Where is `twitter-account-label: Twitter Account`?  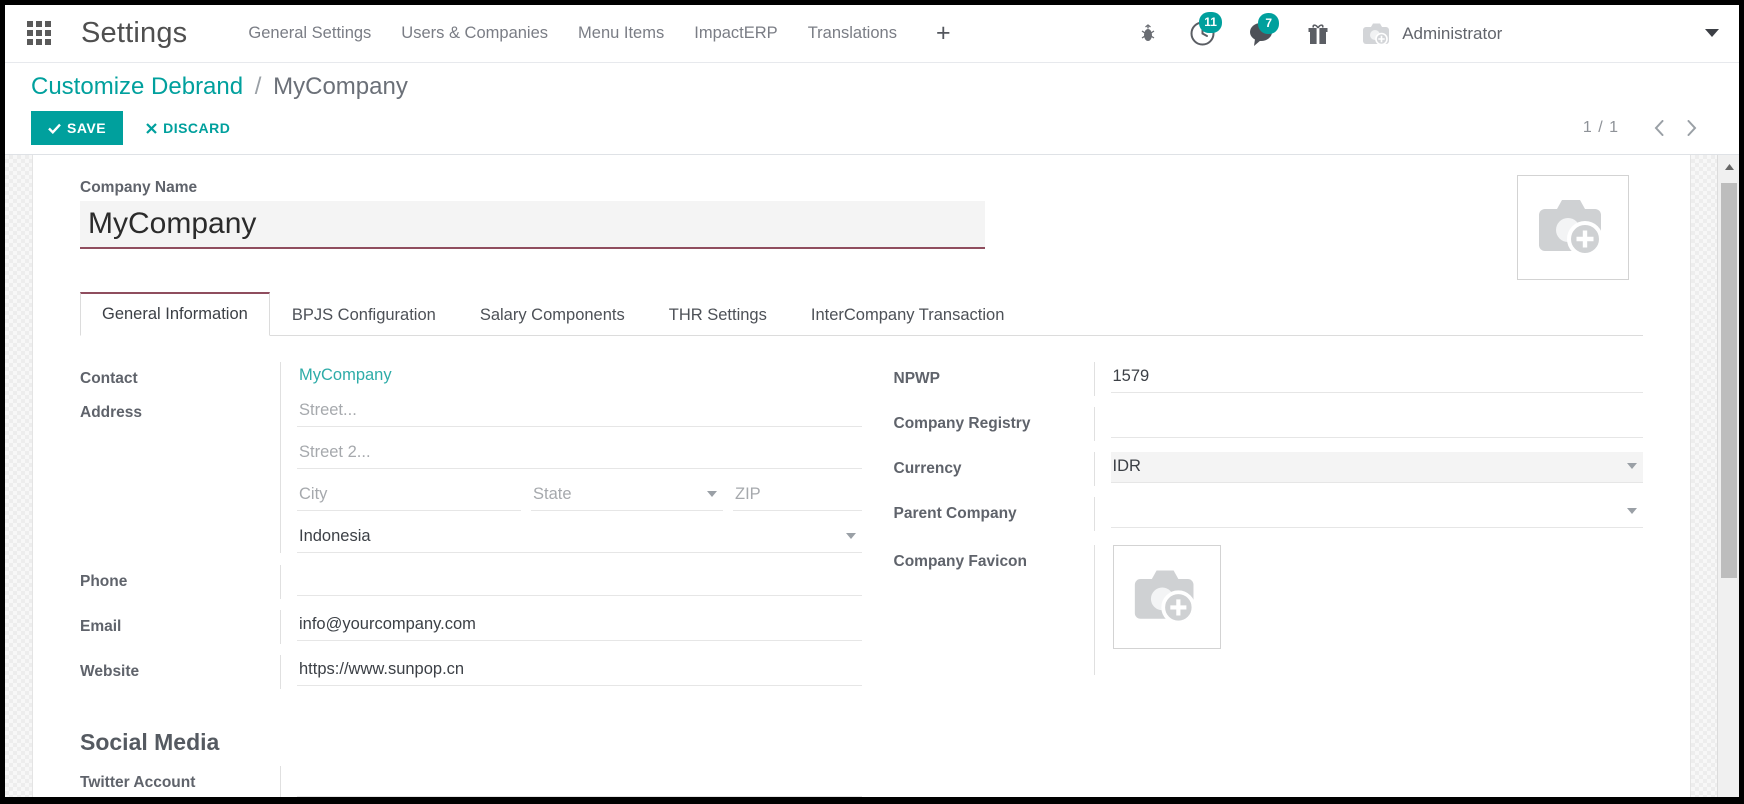
twitter-account-label: Twitter Account is located at coordinates (138, 782).